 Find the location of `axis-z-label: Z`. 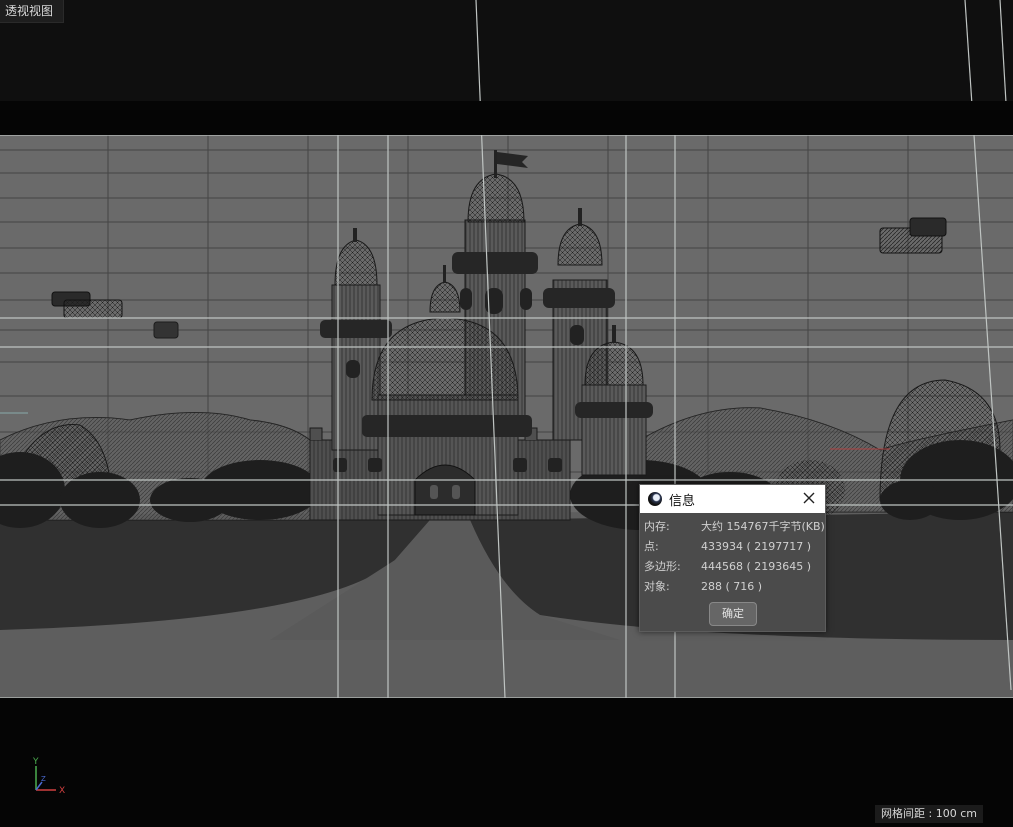

axis-z-label: Z is located at coordinates (43, 779).